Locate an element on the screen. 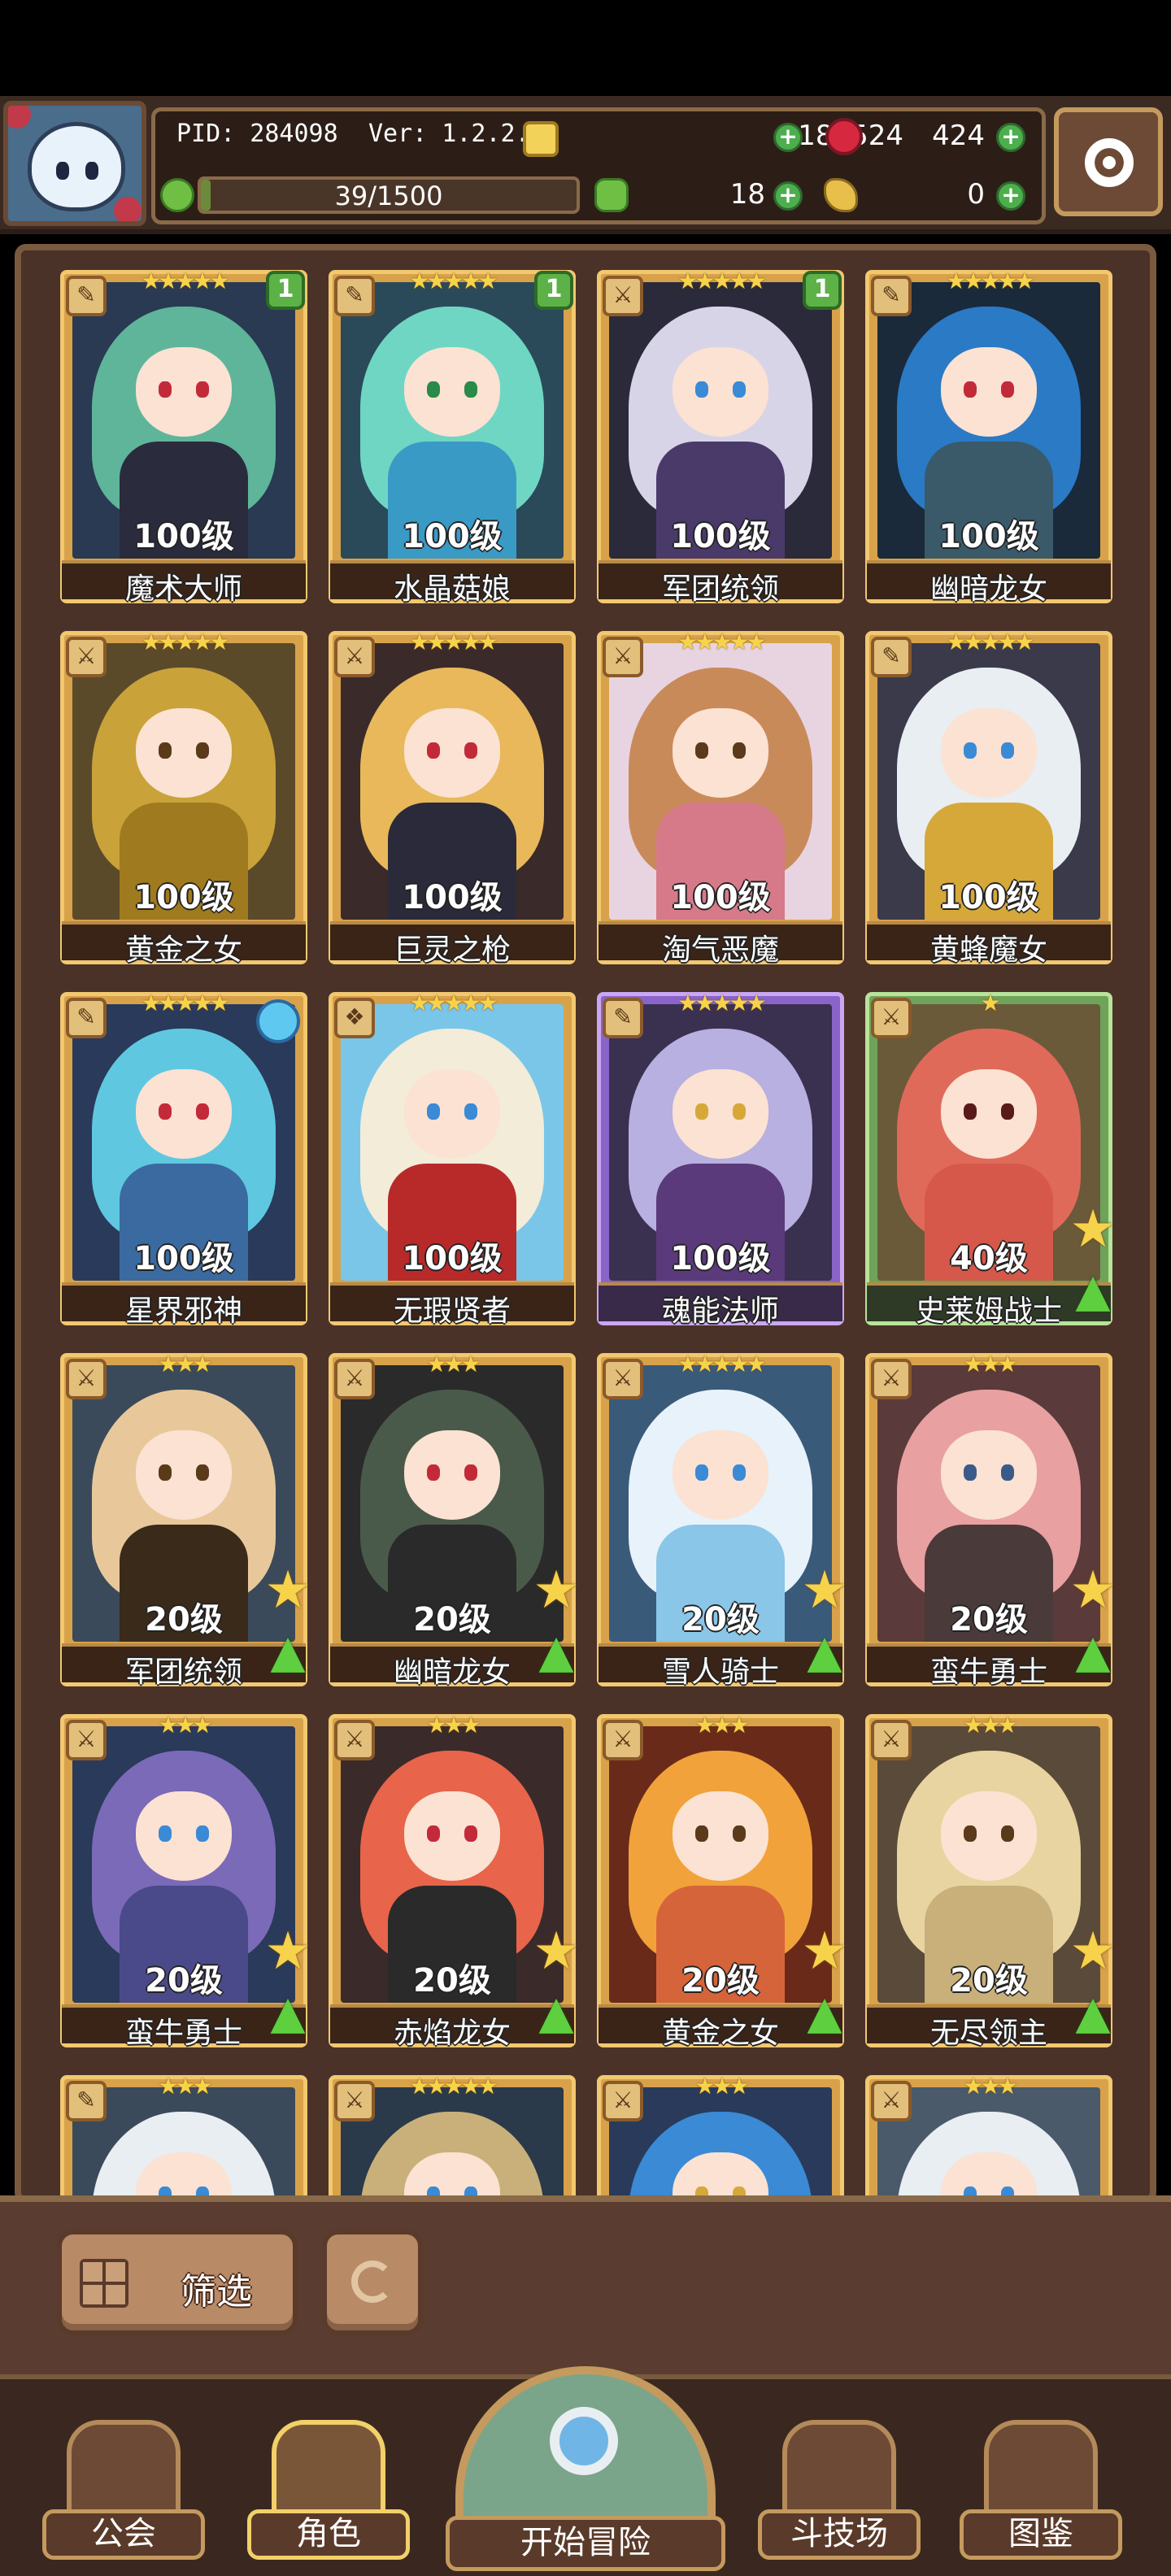 The height and width of the screenshot is (2576, 1171). start-adventure-button: 开始冒险 is located at coordinates (585, 2471).